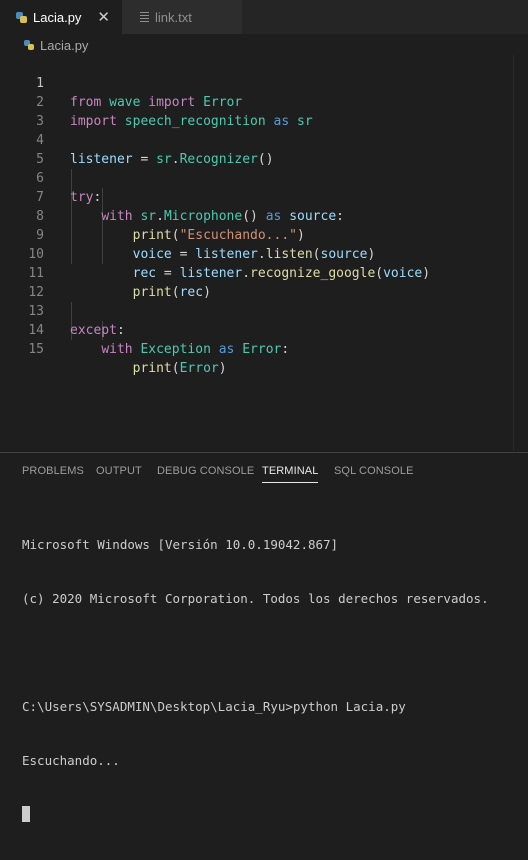  I want to click on code-line: 4 listener = sr.Recognizer(), so click(264, 139).